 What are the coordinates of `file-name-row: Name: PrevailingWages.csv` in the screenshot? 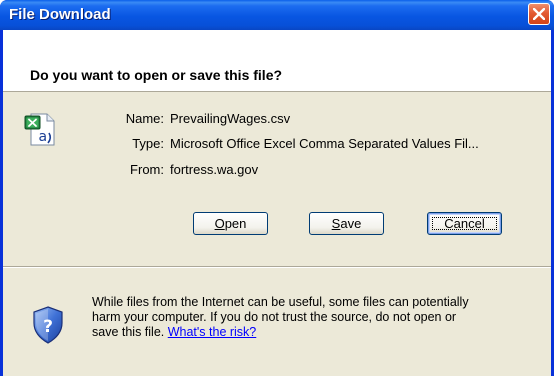 It's located at (277, 119).